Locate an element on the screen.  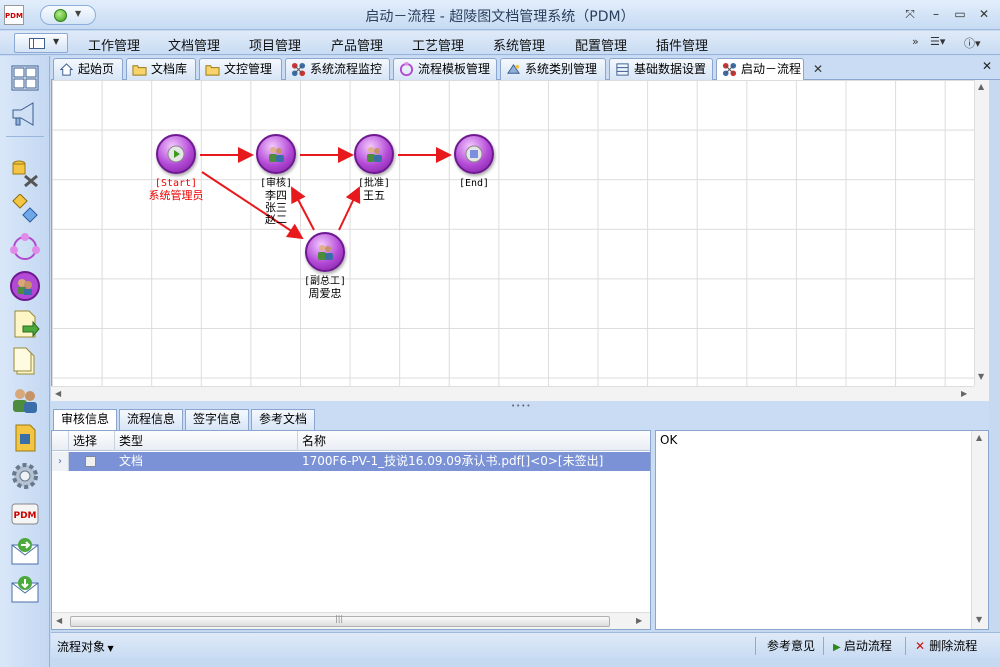
canvas-vertical-scrollbar: ▲ ▼ is located at coordinates (981, 233).